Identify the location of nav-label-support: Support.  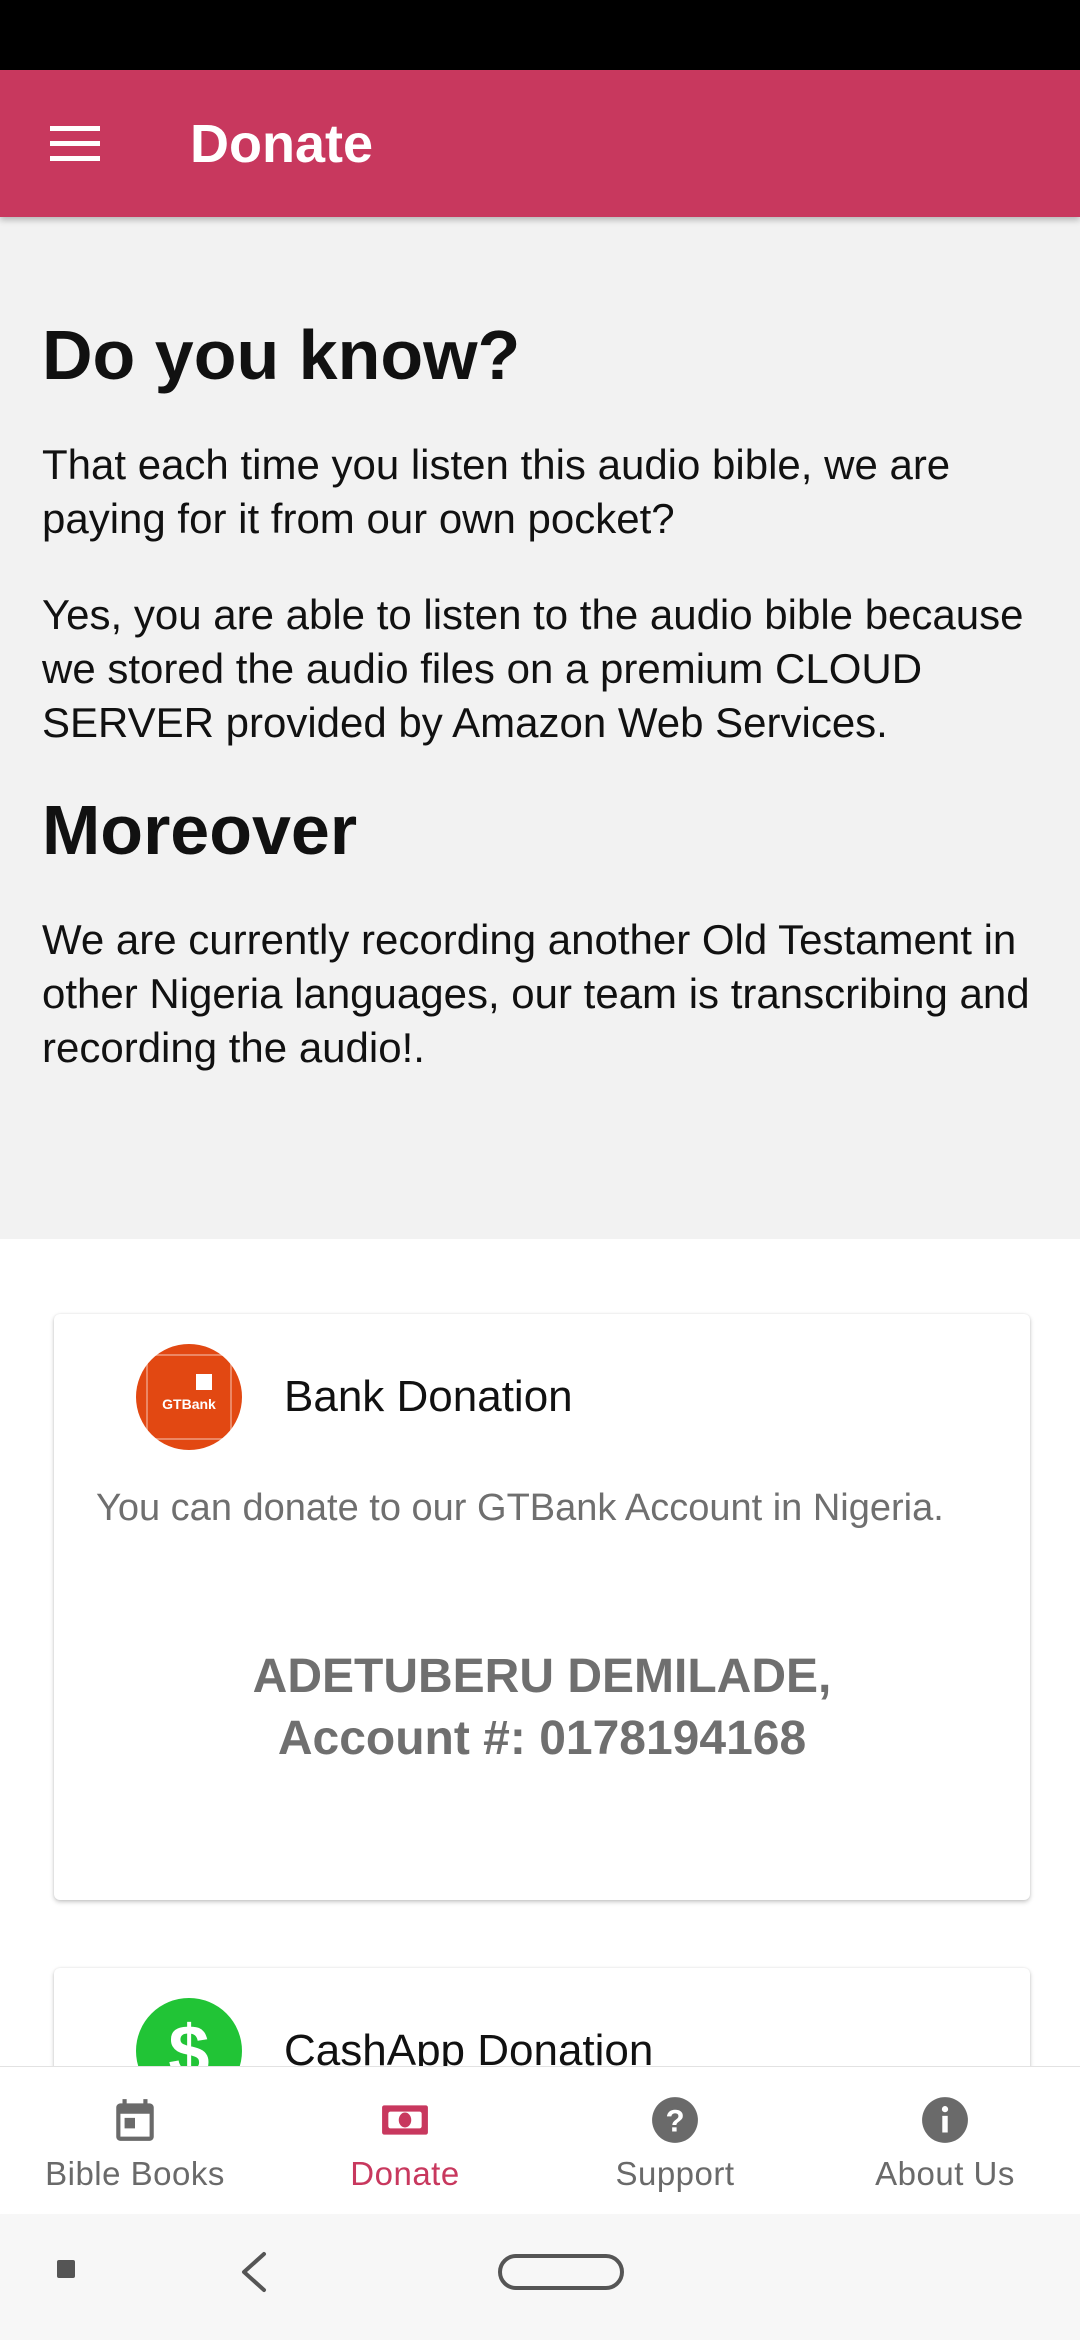
(675, 2173).